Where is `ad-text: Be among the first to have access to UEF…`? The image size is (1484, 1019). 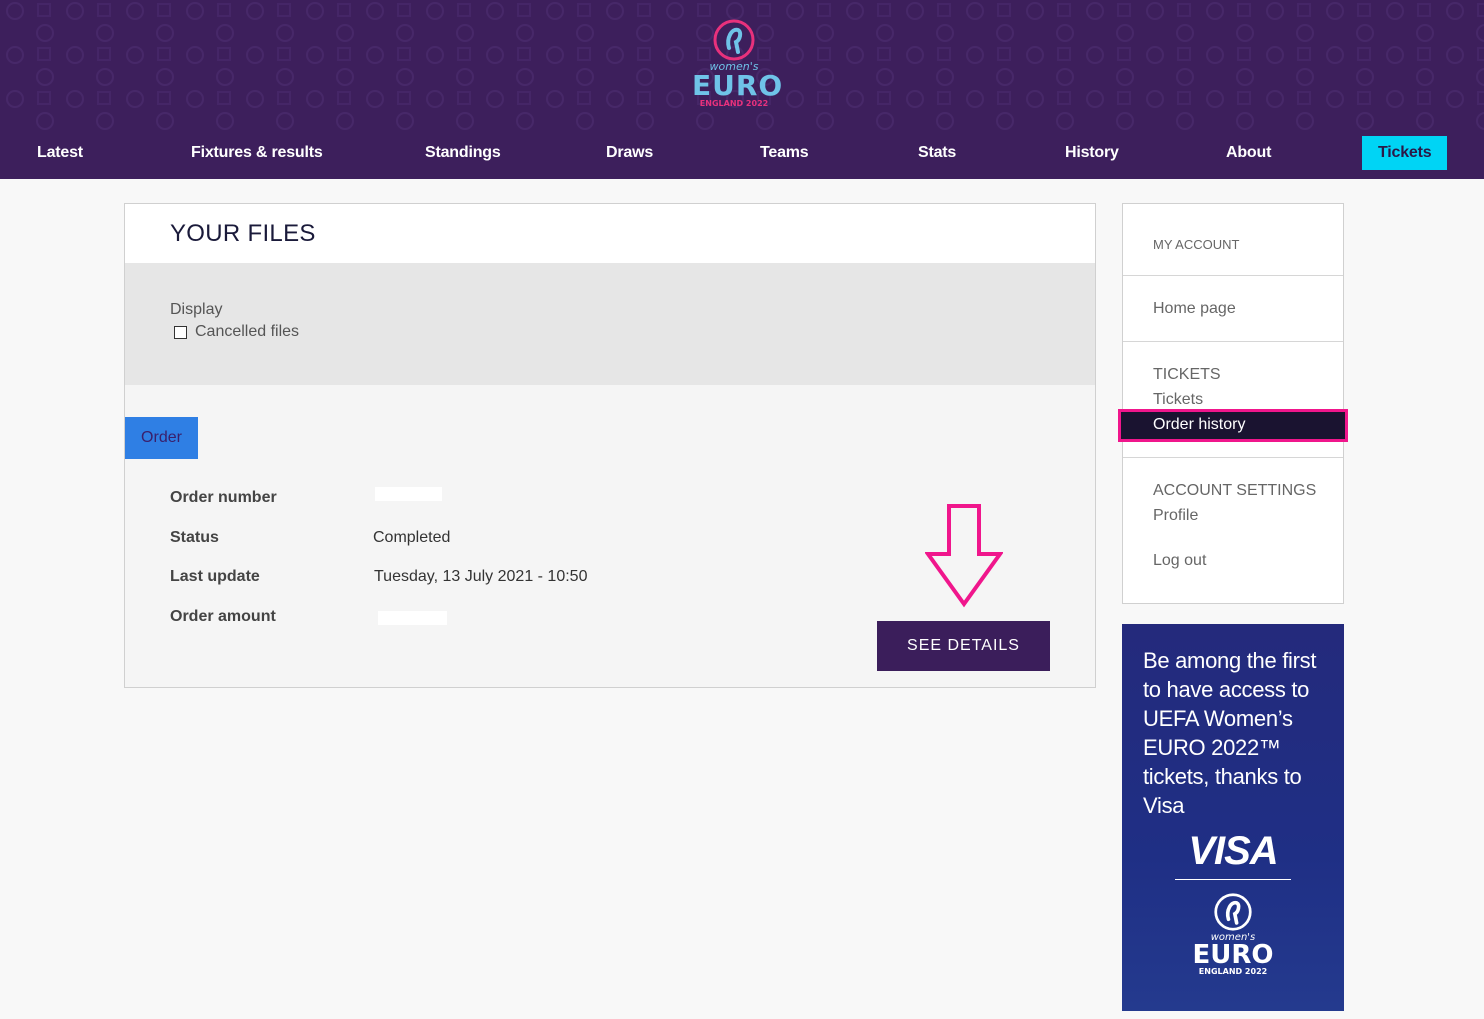
ad-text: Be among the first to have access to UEF… is located at coordinates (1230, 733).